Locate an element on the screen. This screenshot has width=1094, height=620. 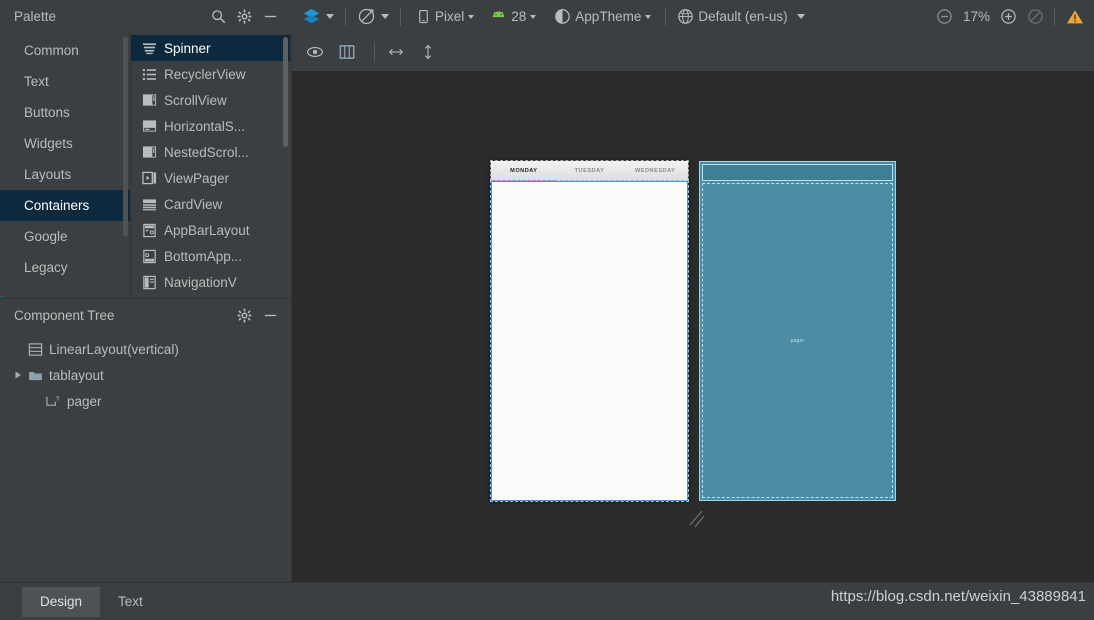
palette-item-scrollbar is located at coordinates (285, 92).